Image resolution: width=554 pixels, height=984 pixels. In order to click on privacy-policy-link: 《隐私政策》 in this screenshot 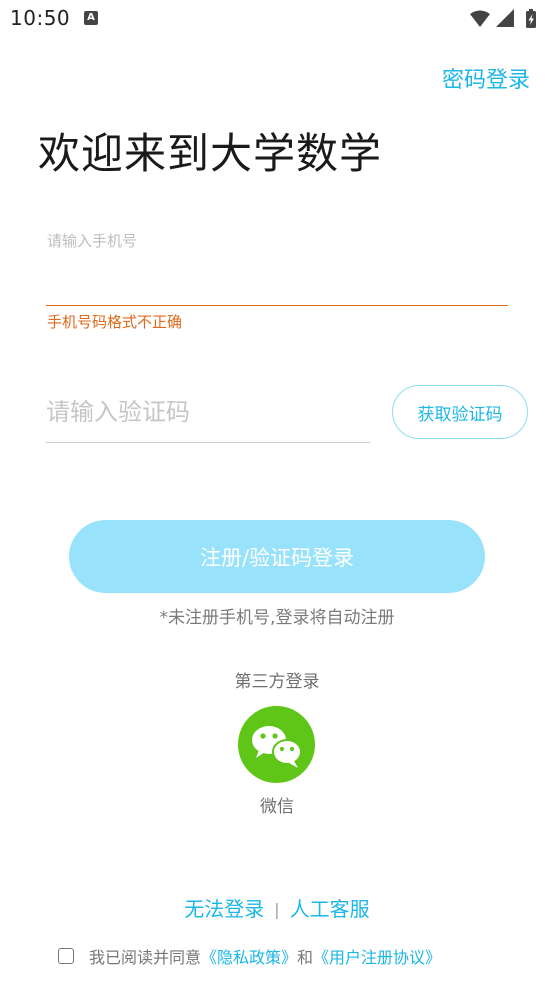, I will do `click(249, 956)`.